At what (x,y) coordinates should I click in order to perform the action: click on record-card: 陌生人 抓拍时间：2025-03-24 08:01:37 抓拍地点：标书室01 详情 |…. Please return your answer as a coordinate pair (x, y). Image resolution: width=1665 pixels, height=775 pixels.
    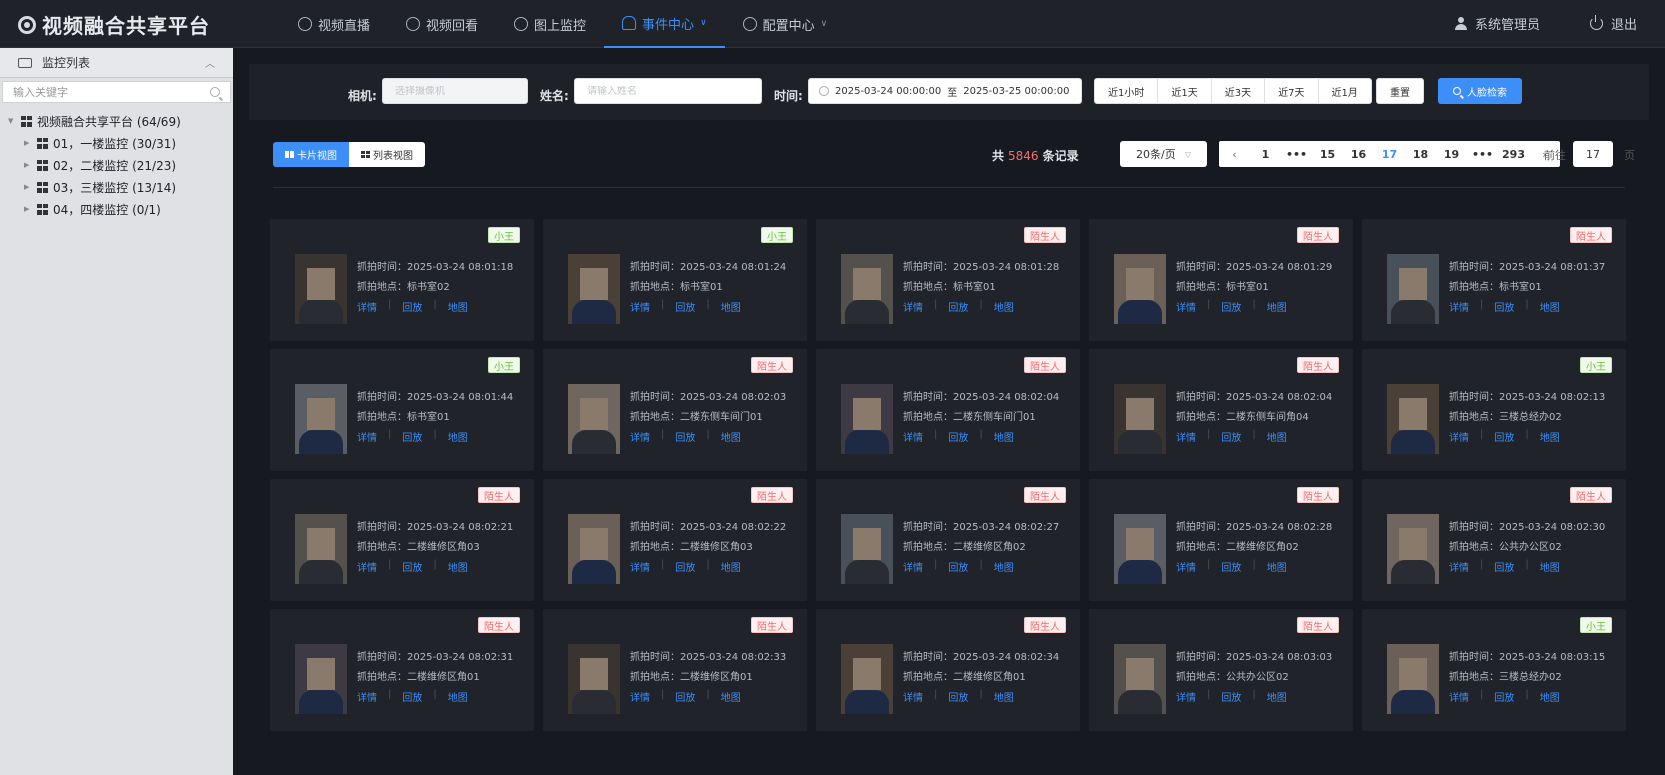
    Looking at the image, I should click on (1494, 280).